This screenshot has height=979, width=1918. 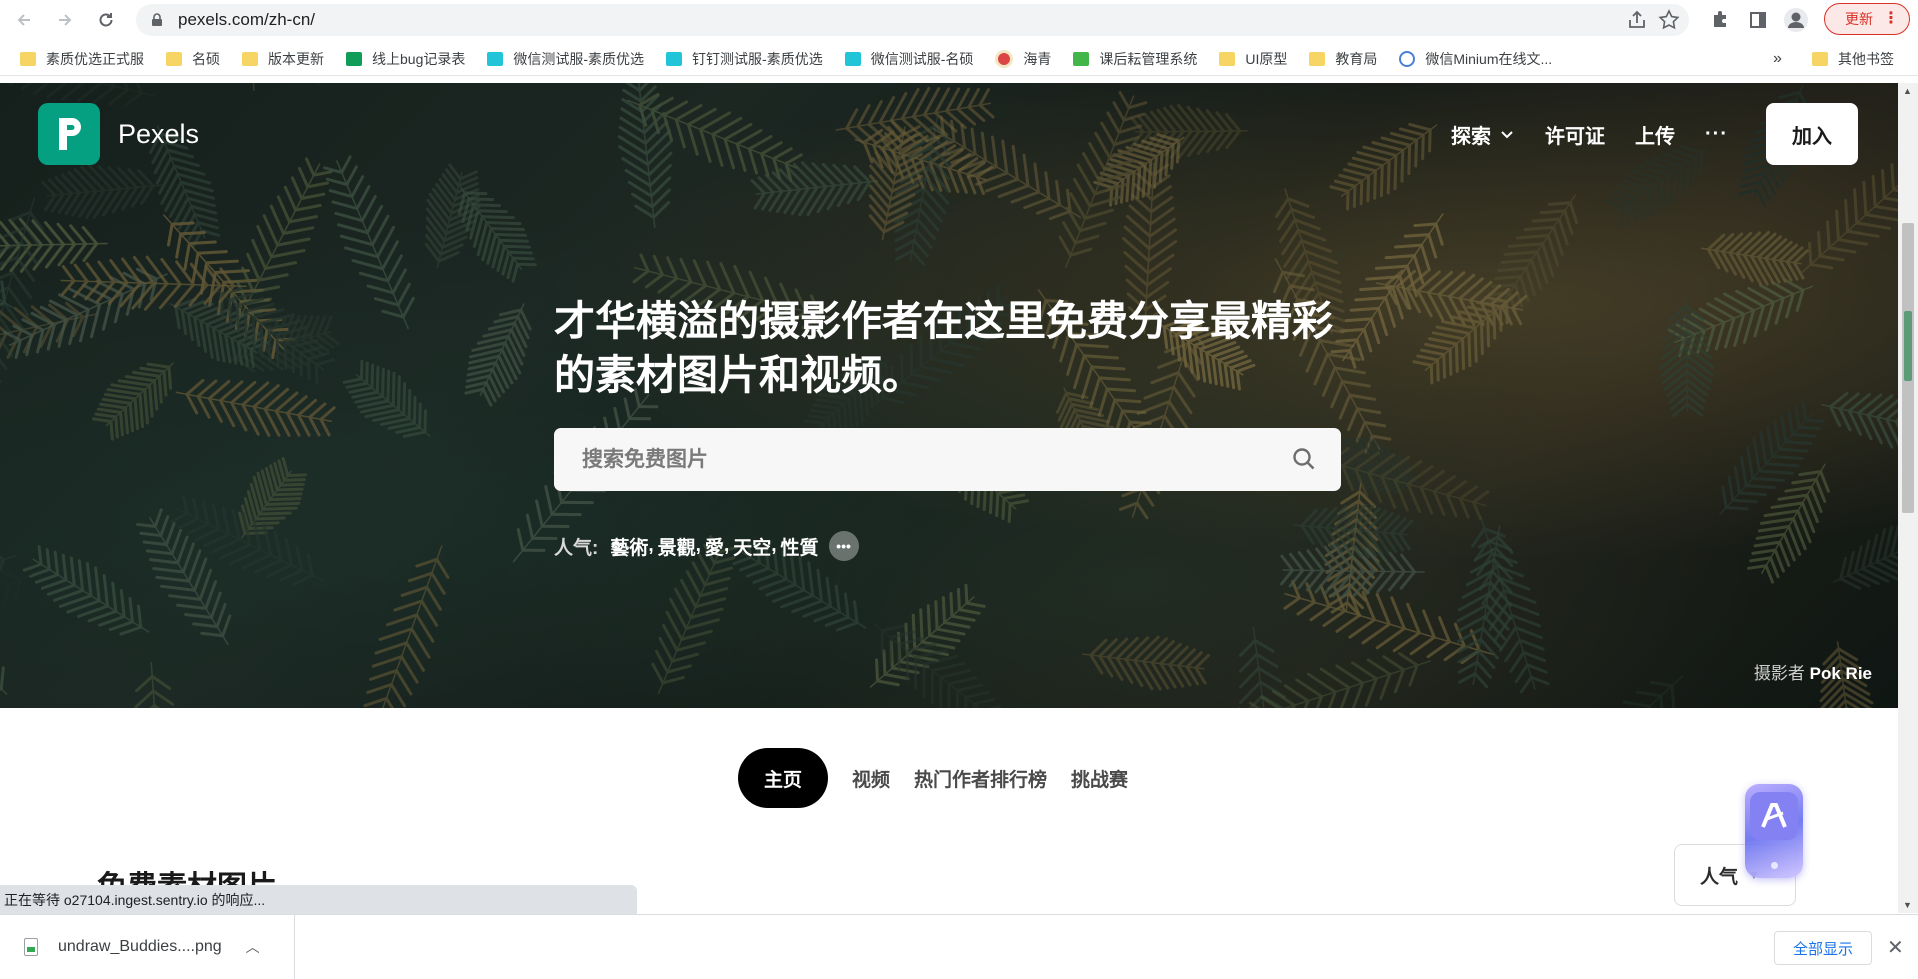 What do you see at coordinates (714, 546) in the screenshot?
I see `popular-tag: 愛` at bounding box center [714, 546].